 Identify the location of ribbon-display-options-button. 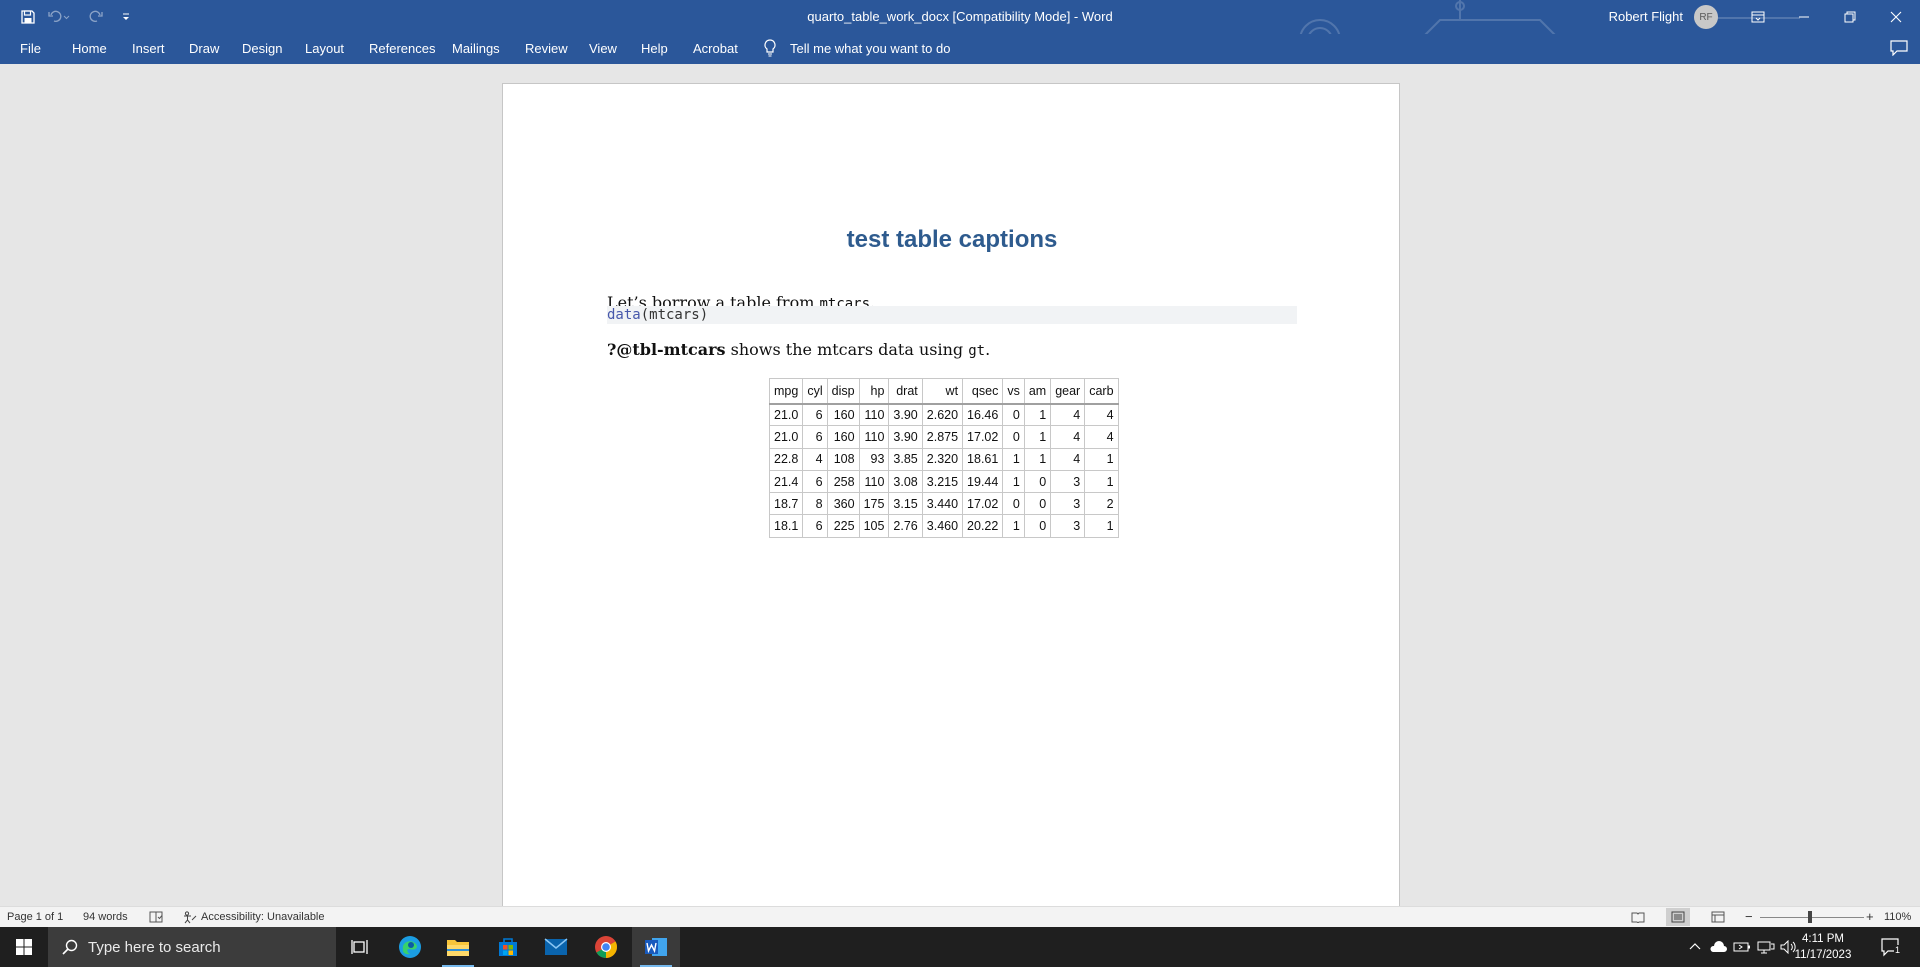
(1758, 17).